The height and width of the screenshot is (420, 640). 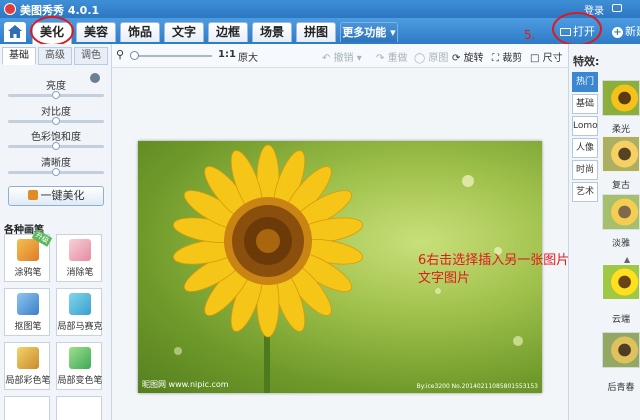 I want to click on tool-label: 局部彩色笔, so click(x=28, y=381).